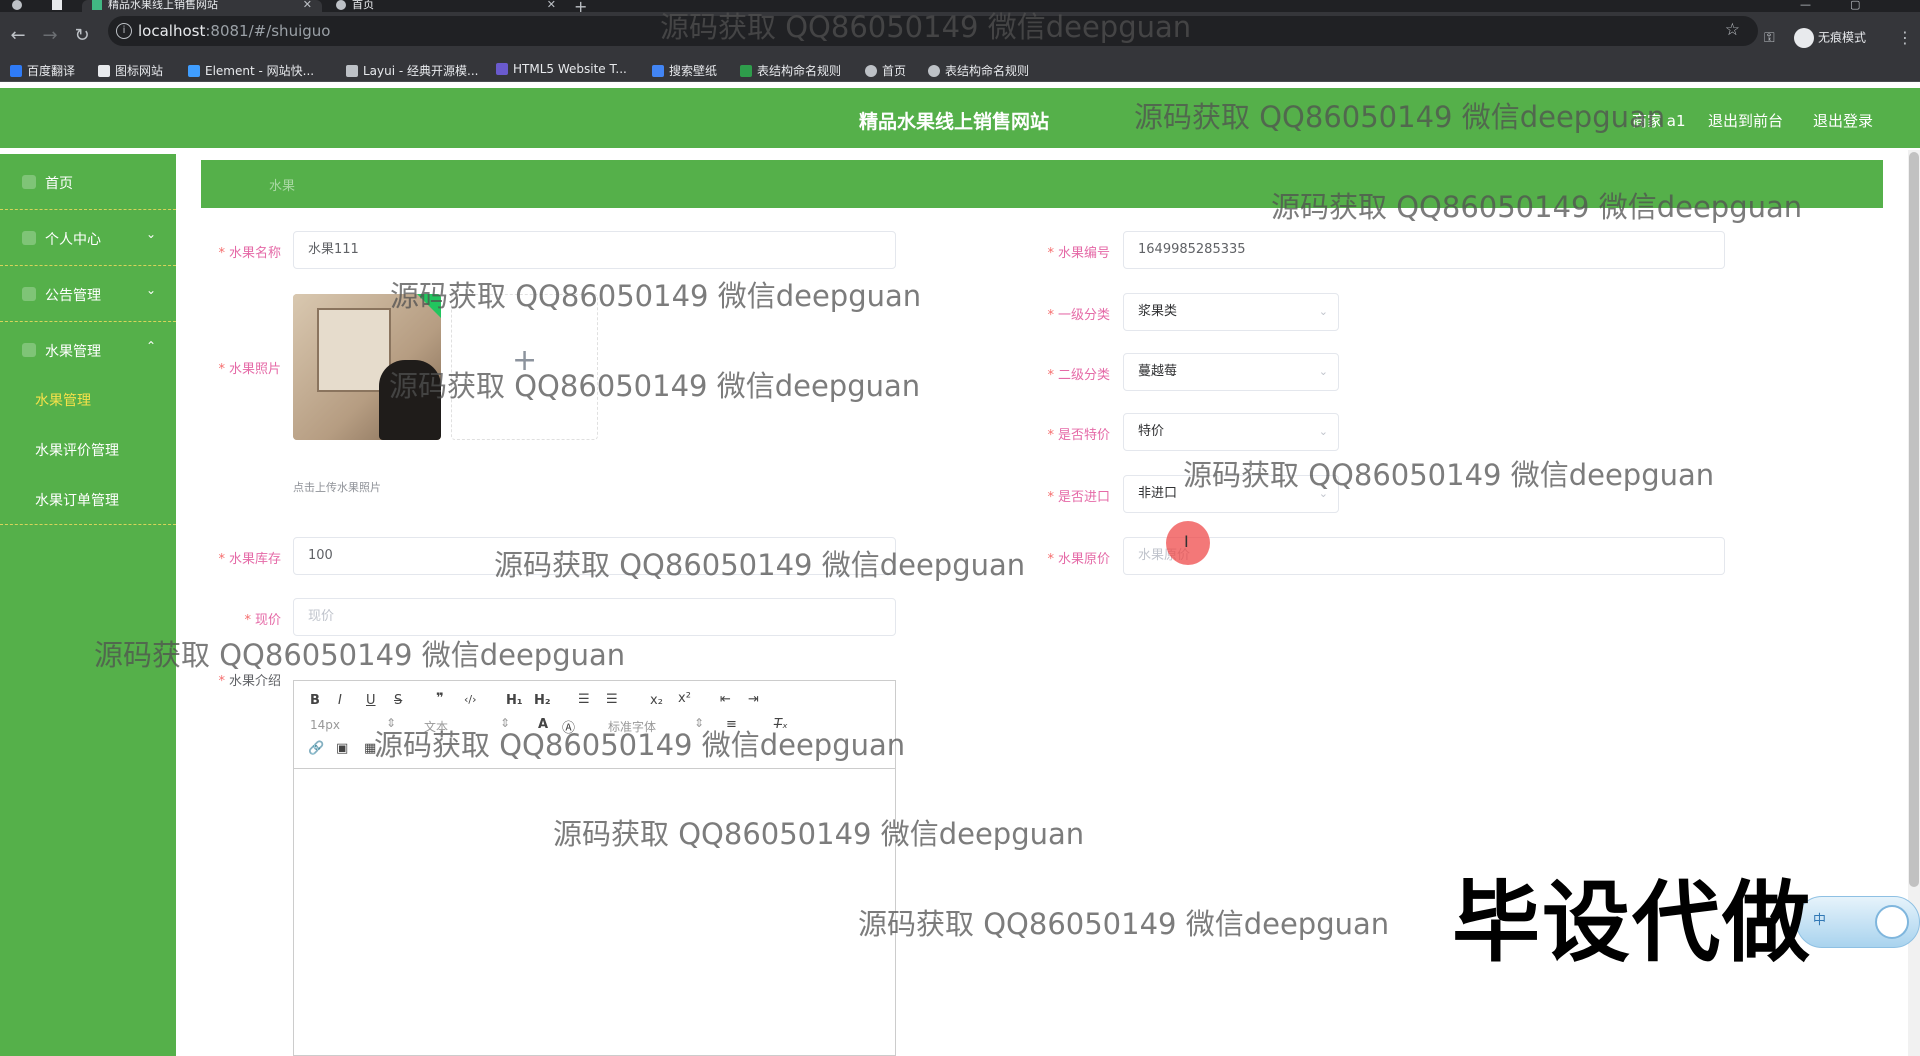 This screenshot has width=1920, height=1056. Describe the element at coordinates (340, 700) in the screenshot. I see `italic-icon: I` at that location.